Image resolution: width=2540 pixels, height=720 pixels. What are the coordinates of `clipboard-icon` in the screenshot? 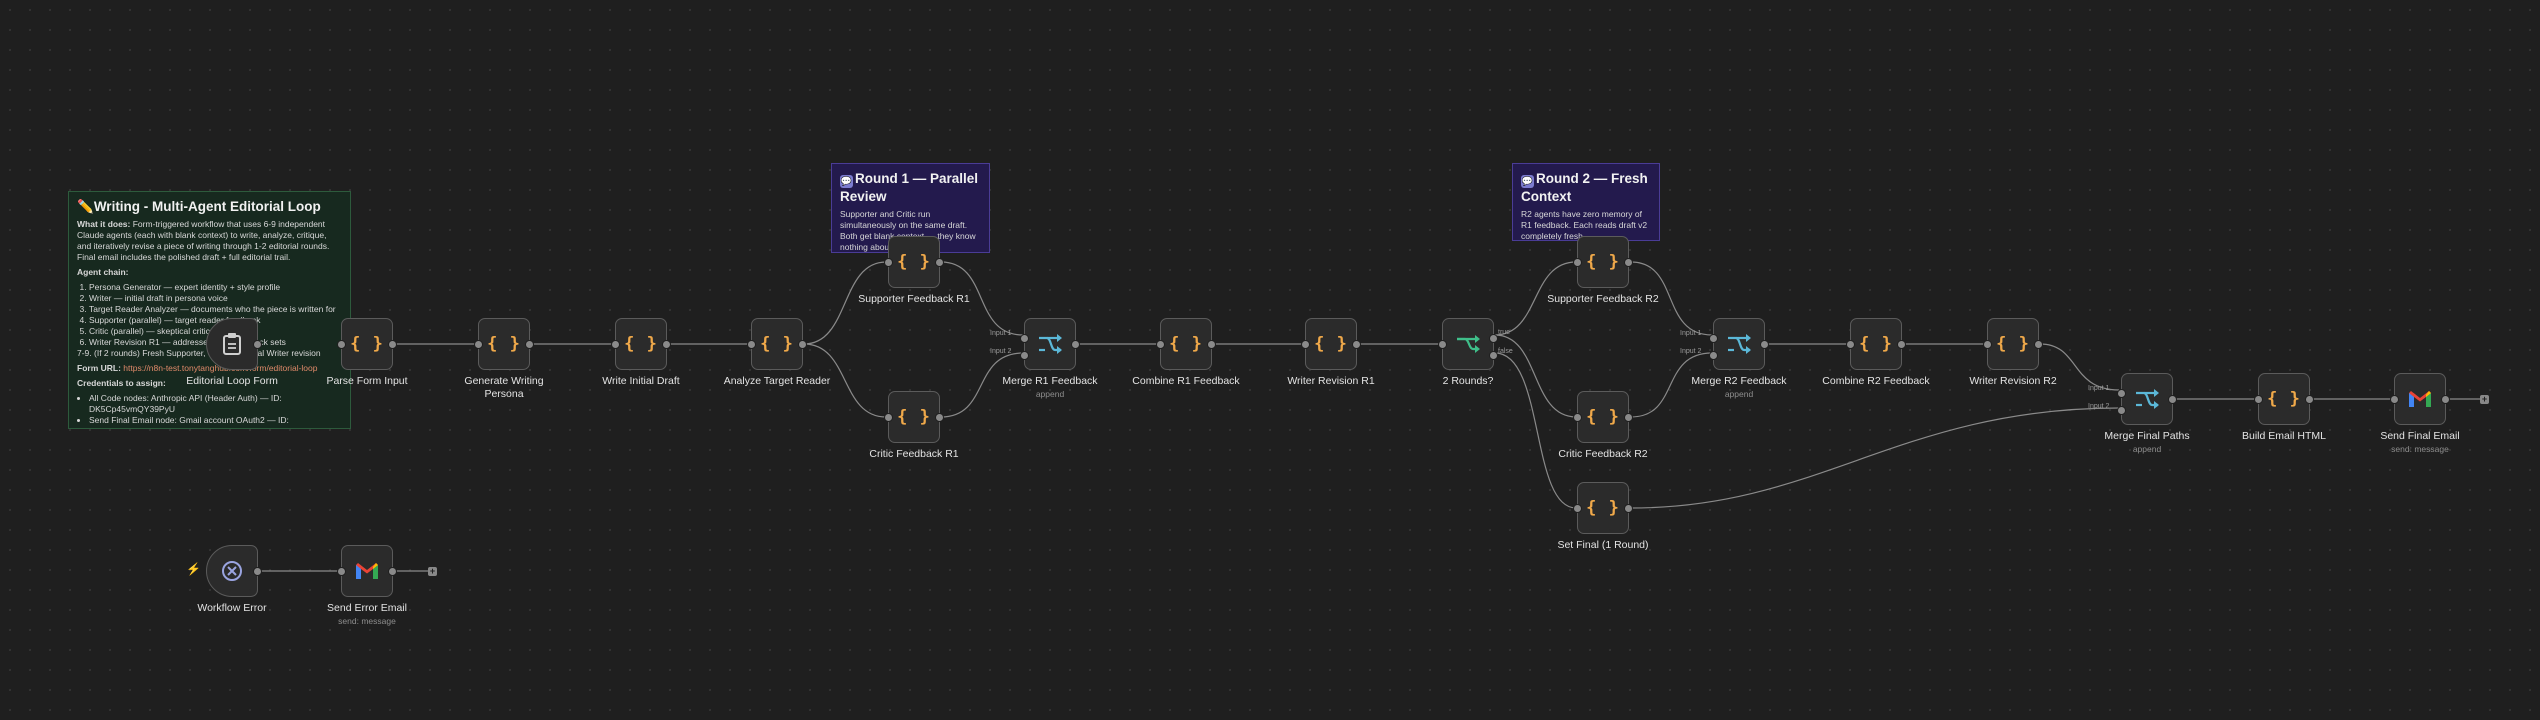 It's located at (232, 344).